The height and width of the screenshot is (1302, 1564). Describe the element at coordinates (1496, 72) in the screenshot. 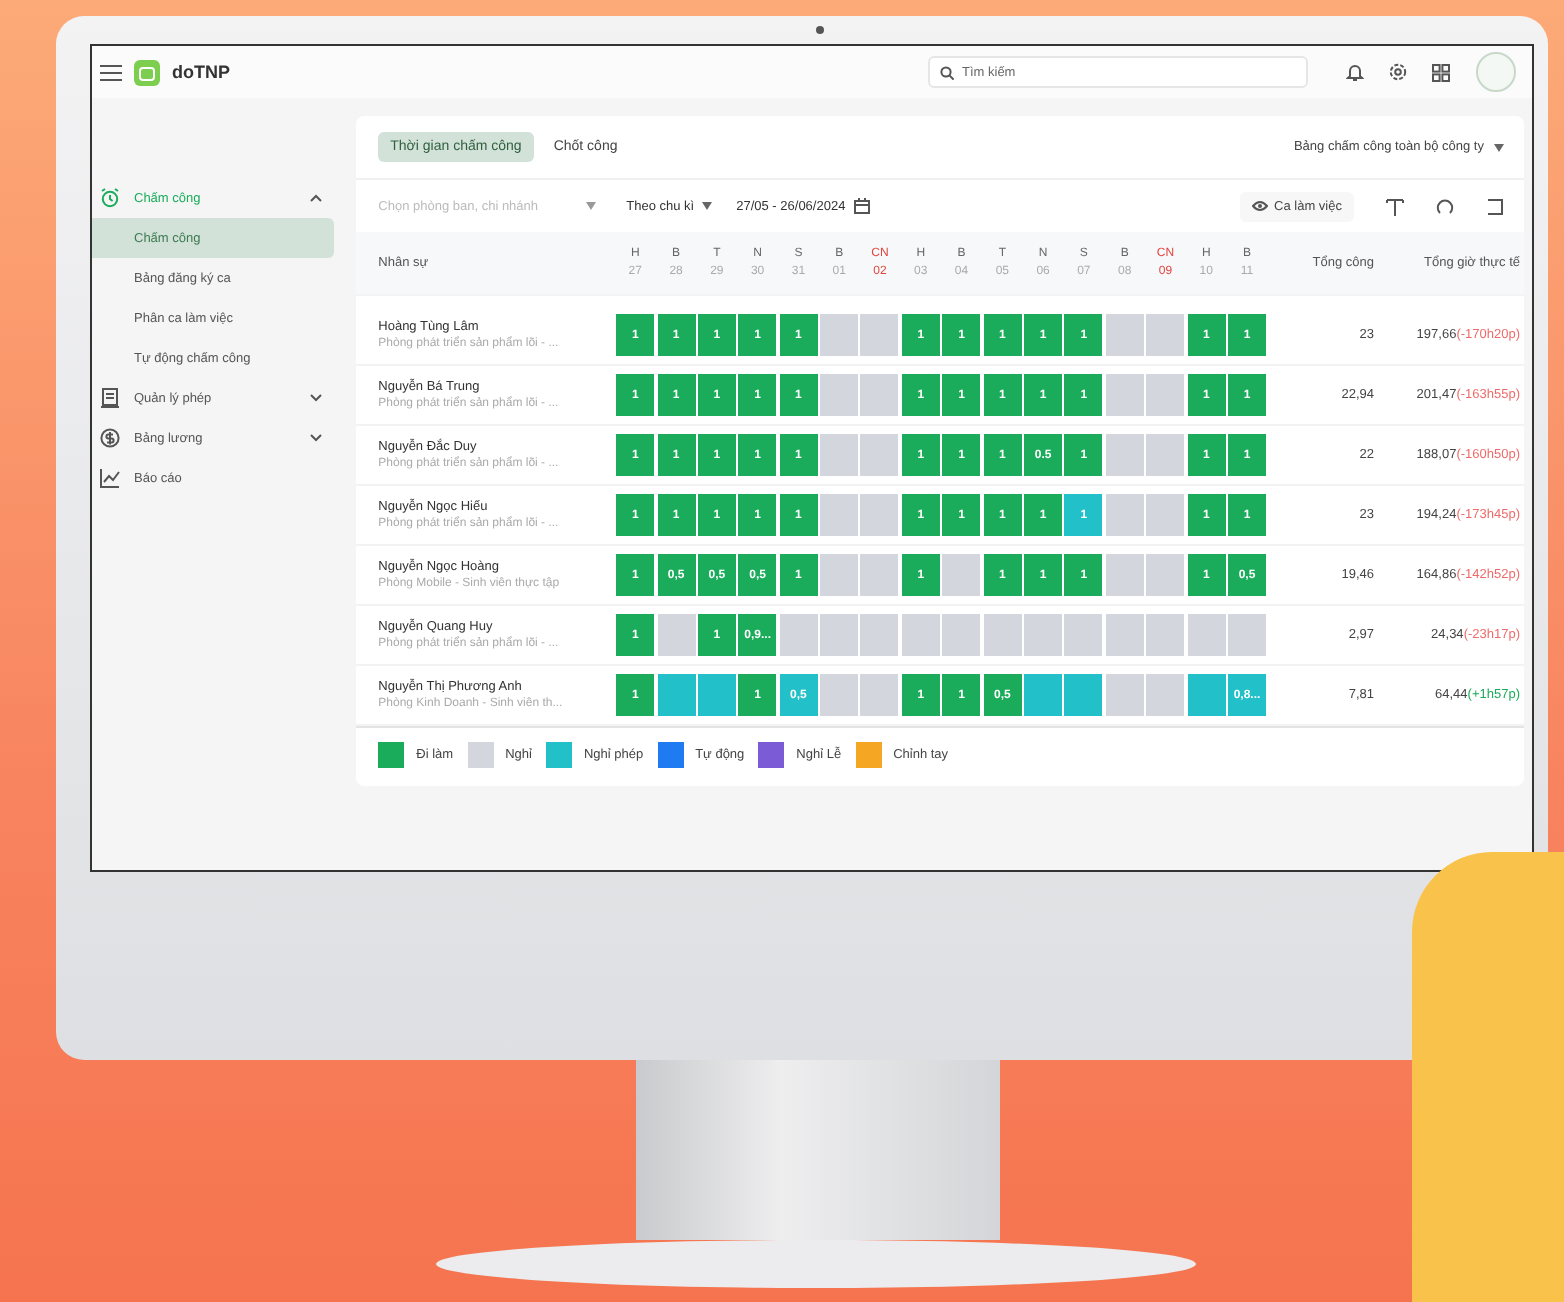

I see `avatar` at that location.